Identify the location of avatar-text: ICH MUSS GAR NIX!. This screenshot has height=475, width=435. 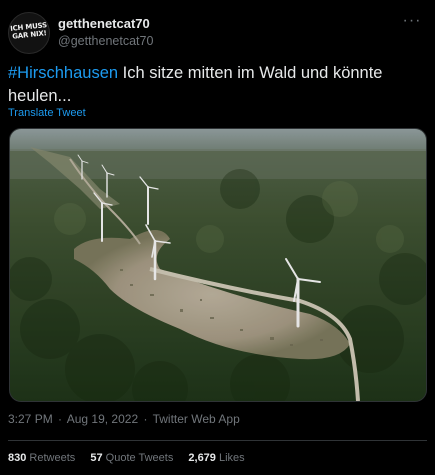
(29, 31).